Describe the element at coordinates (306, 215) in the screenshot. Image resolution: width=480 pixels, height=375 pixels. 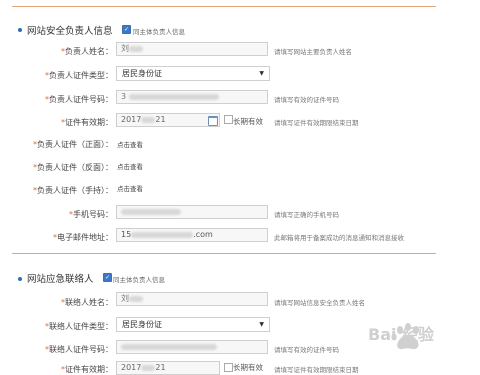
I see `owner-phone-hint: 请填写正确的手机号码` at that location.